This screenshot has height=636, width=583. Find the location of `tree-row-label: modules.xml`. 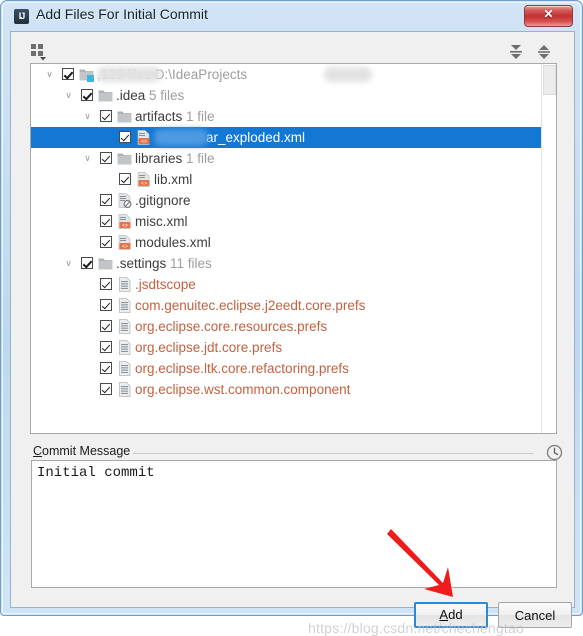

tree-row-label: modules.xml is located at coordinates (173, 242).